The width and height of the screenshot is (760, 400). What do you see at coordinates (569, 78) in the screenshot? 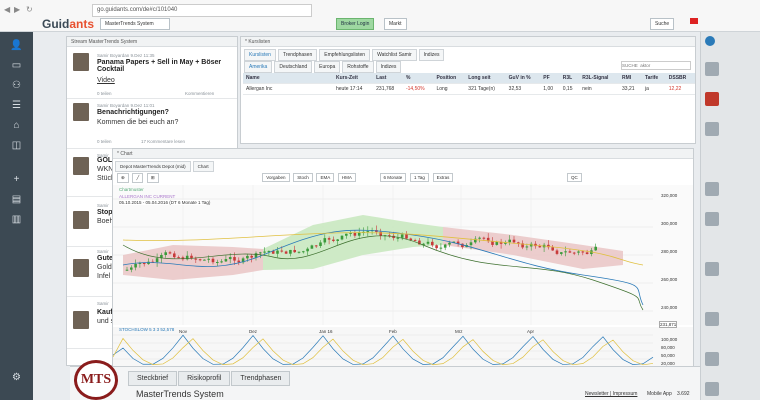
I see `column-header: R3L` at bounding box center [569, 78].